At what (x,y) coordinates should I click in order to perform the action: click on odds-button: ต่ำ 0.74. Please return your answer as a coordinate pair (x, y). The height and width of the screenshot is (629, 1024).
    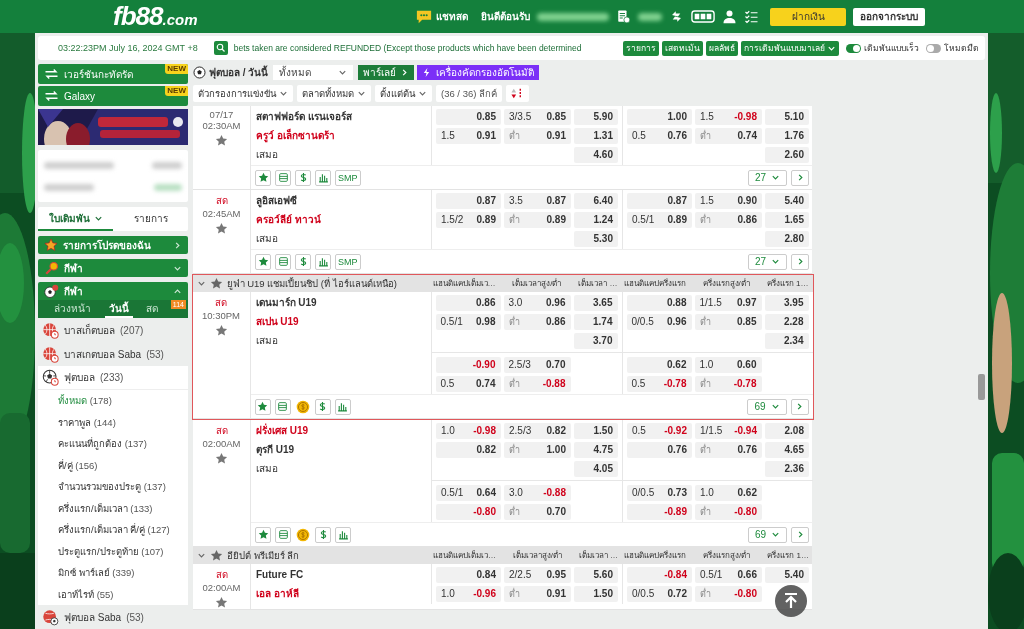
    Looking at the image, I should click on (728, 135).